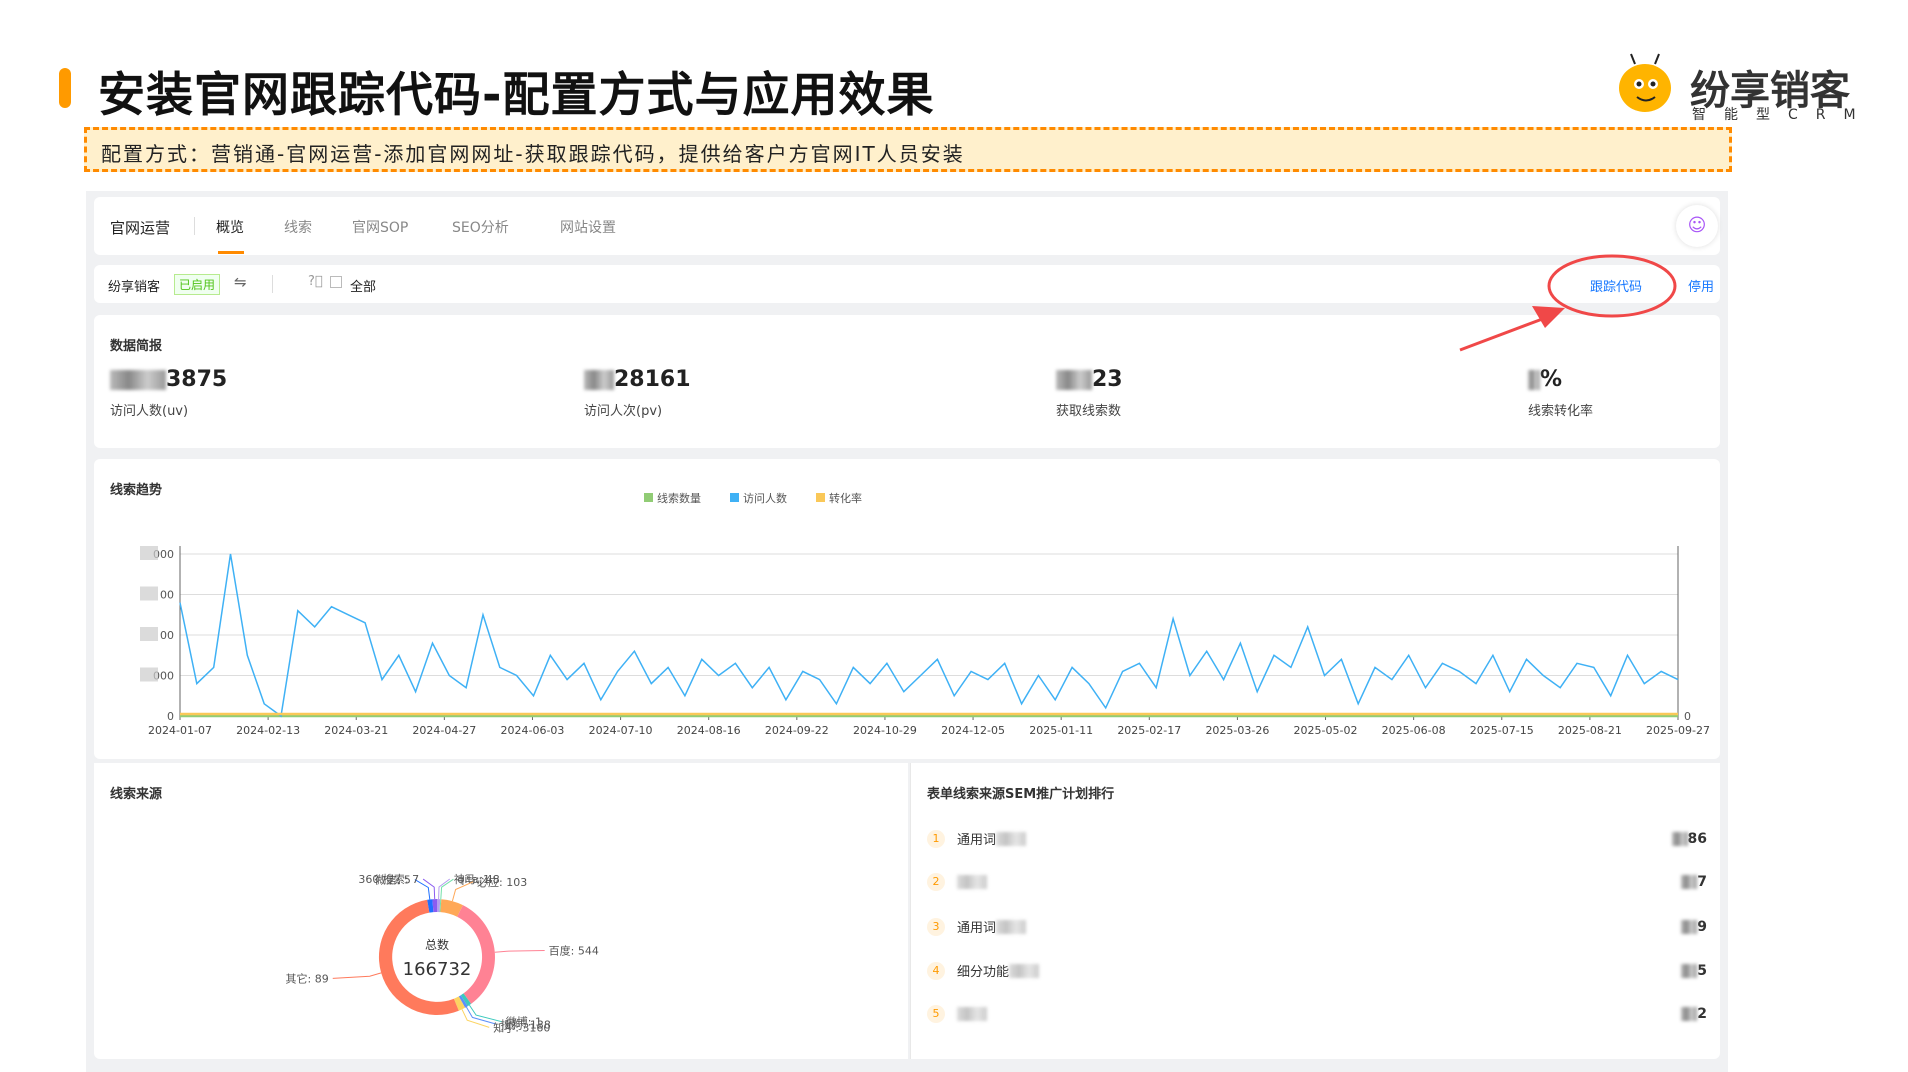 The image size is (1908, 1072). What do you see at coordinates (168, 393) in the screenshot?
I see `kpi-uv: 3875 访问人数(uv)` at bounding box center [168, 393].